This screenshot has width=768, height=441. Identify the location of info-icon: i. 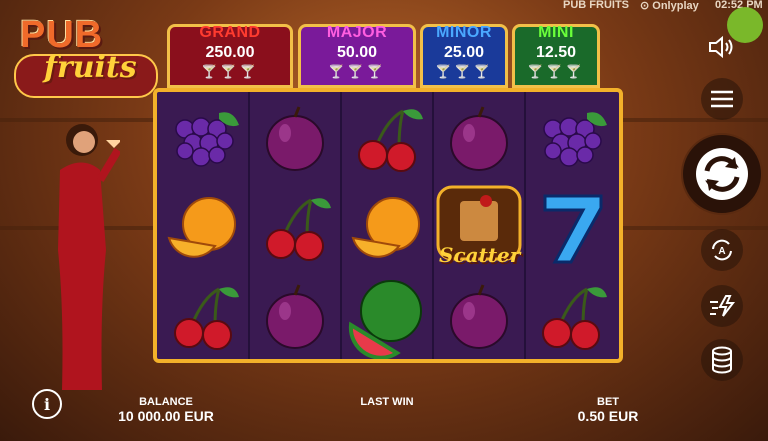
(47, 404).